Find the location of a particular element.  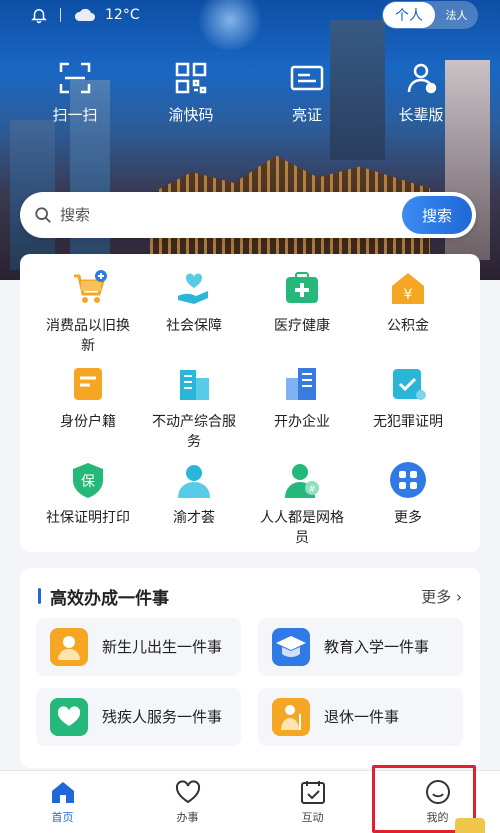

cloud-icon is located at coordinates (84, 14).